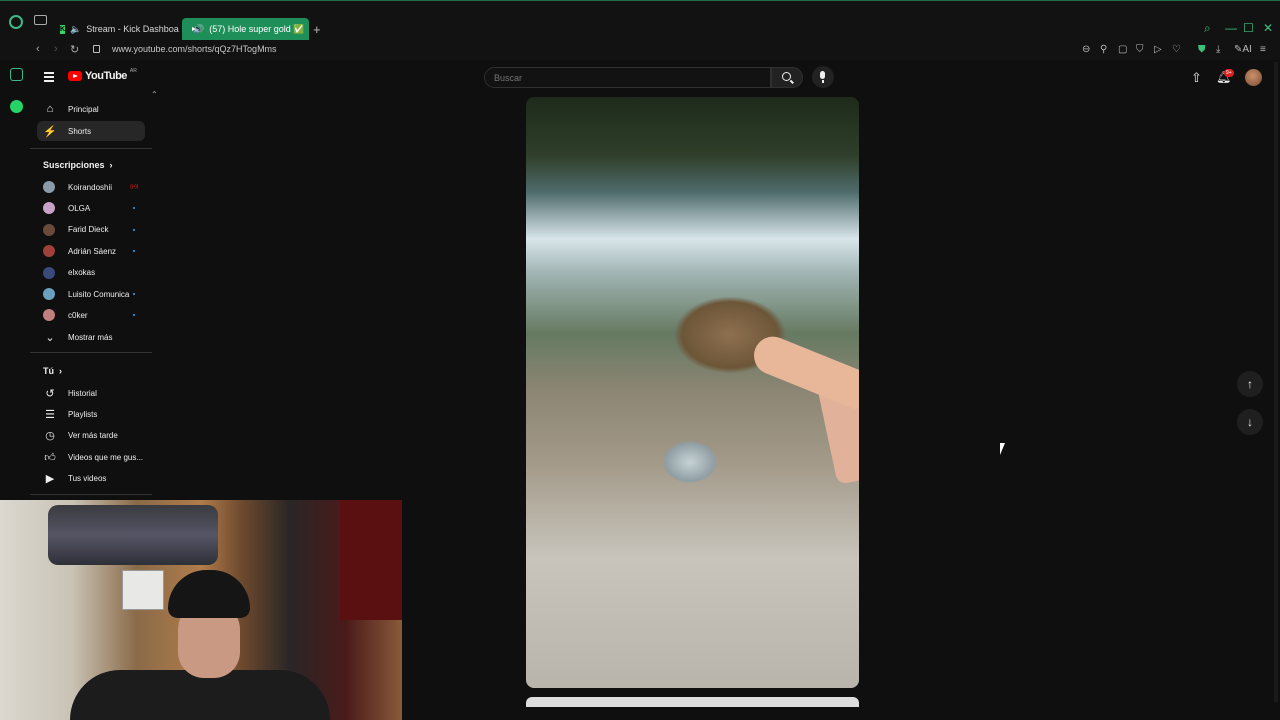 This screenshot has width=1280, height=720. I want to click on next-short-button: ↓, so click(1250, 422).